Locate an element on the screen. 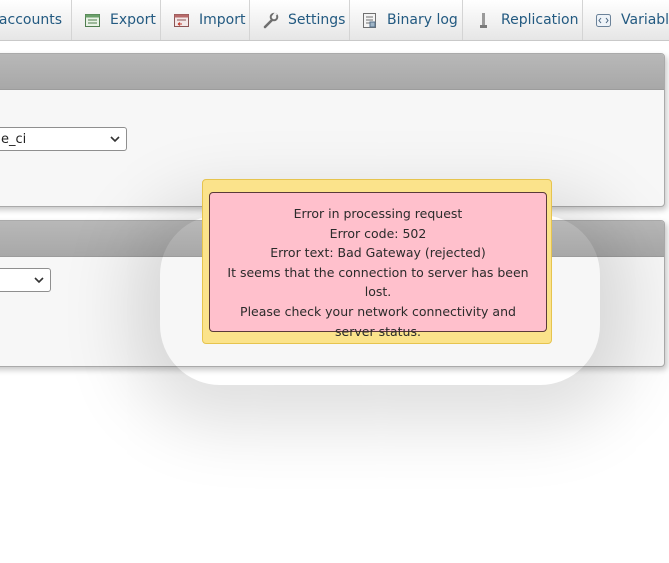 The height and width of the screenshot is (563, 669). collation-select is located at coordinates (25, 280).